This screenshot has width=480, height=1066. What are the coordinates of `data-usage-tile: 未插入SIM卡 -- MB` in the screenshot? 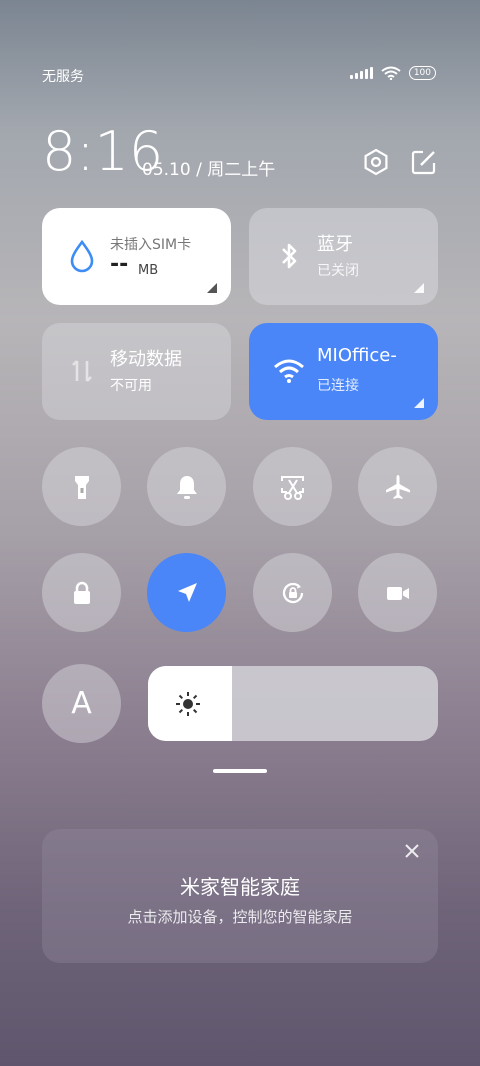 It's located at (136, 256).